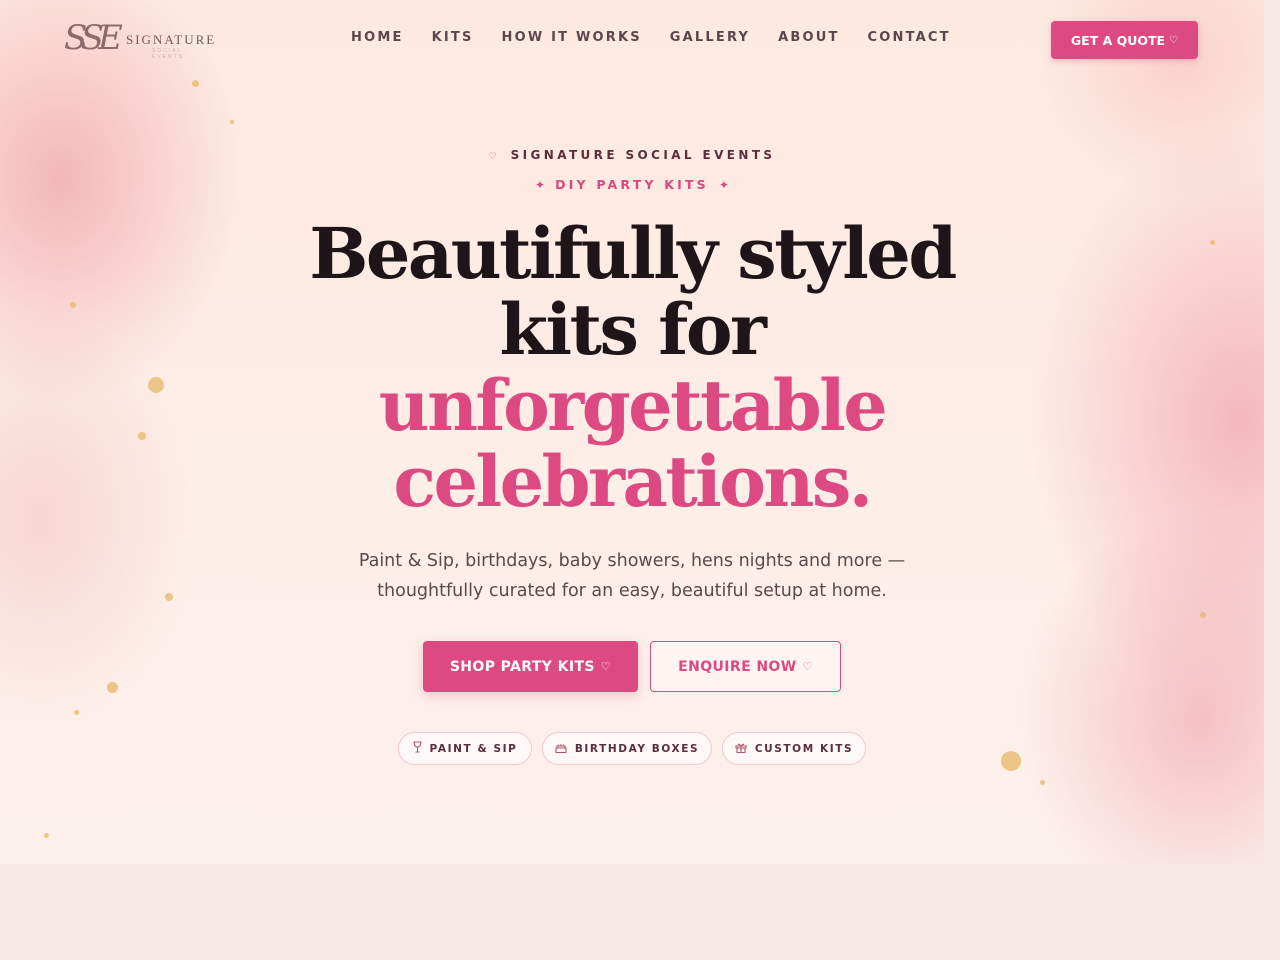 The image size is (1280, 960). Describe the element at coordinates (637, 748) in the screenshot. I see `chip-label: BIRTHDAY BOXES` at that location.